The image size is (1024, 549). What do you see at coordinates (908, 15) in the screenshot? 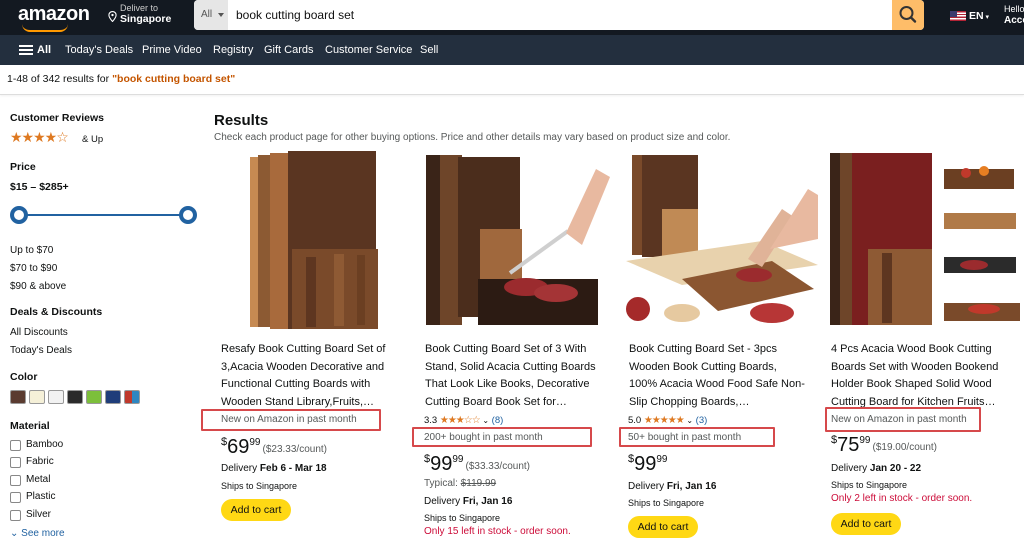
I see `search-button` at bounding box center [908, 15].